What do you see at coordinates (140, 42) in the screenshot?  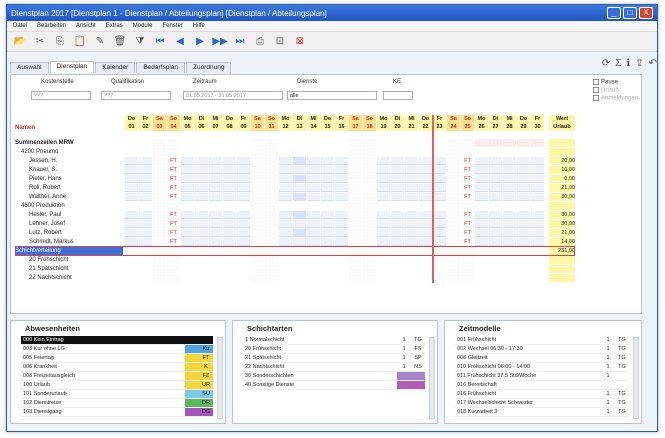 I see `funnel-icon: ⧩` at bounding box center [140, 42].